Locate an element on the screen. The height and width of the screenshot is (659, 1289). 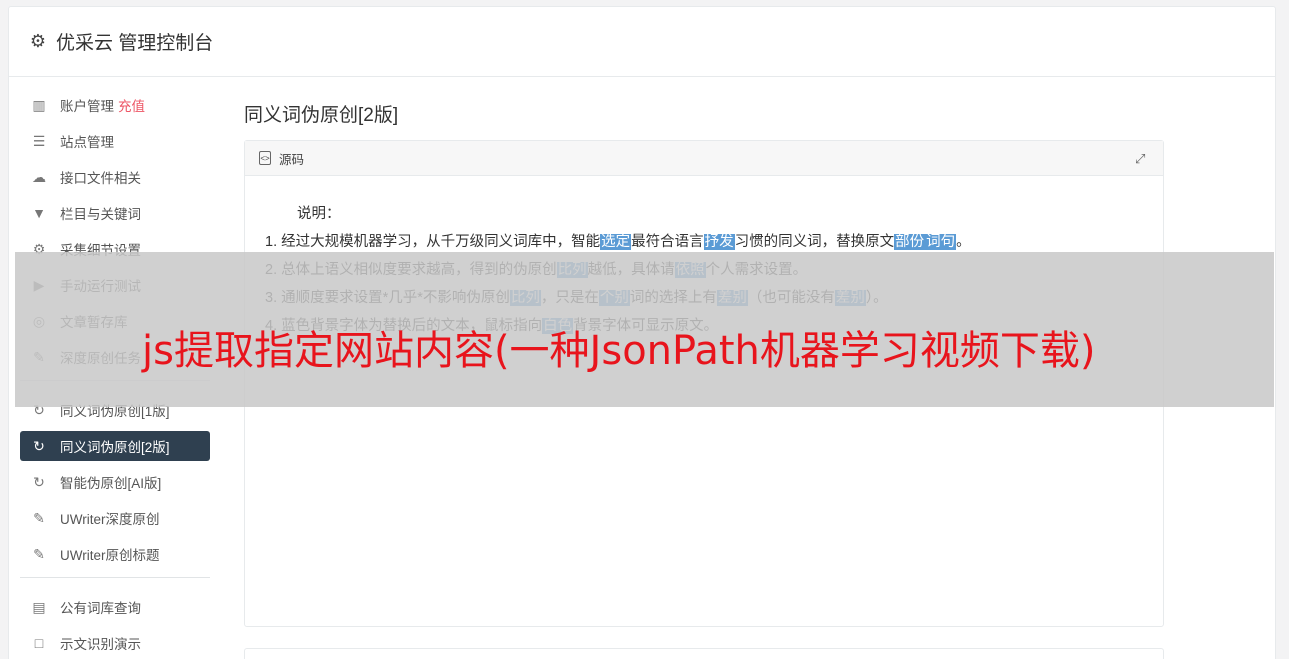
output-panel is located at coordinates (704, 653).